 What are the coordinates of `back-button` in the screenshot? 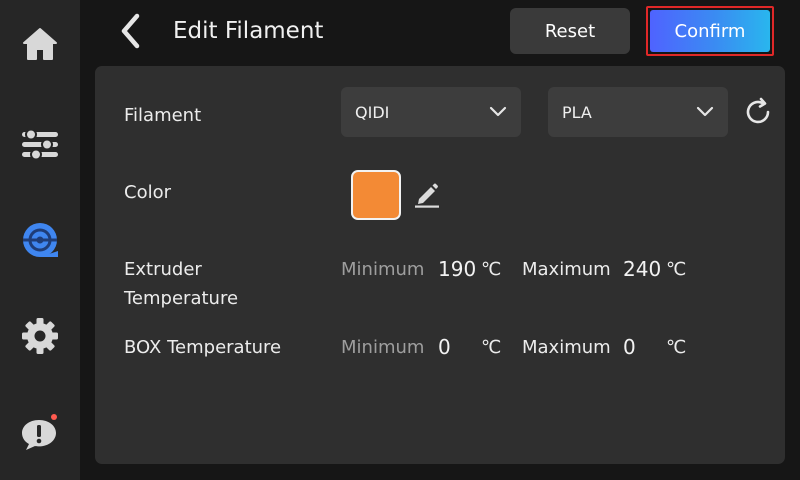 It's located at (131, 31).